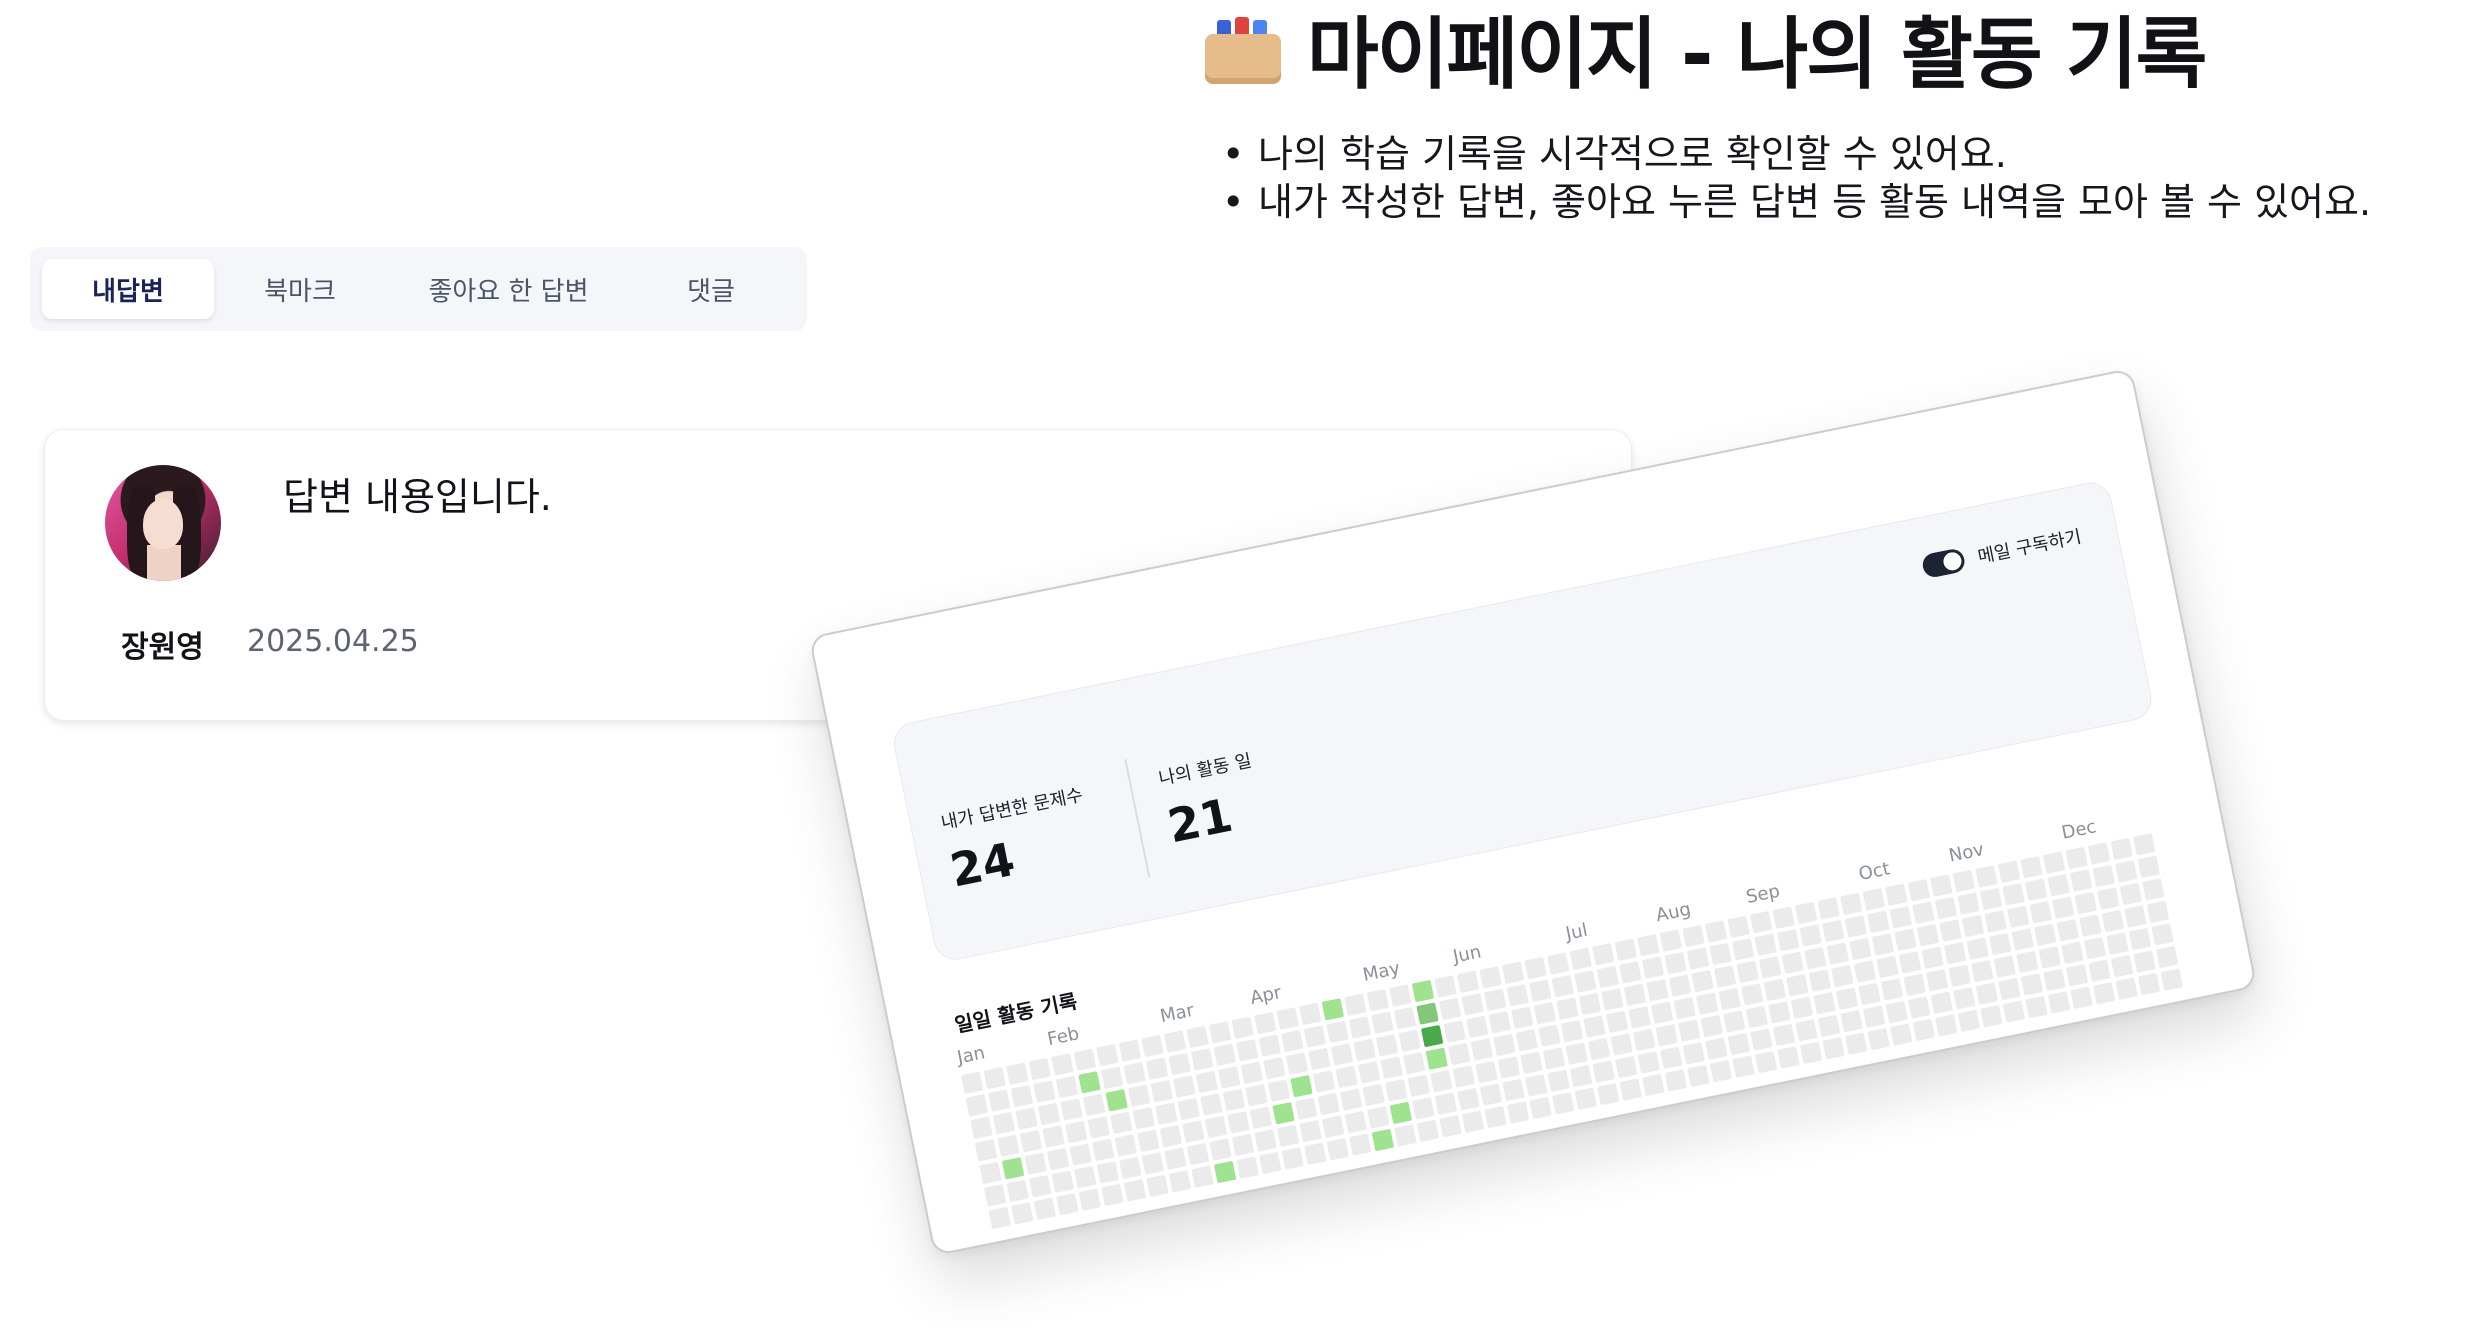 This screenshot has width=2466, height=1332. I want to click on mail-subscribe-toggle: 메일 구독하기, so click(2001, 551).